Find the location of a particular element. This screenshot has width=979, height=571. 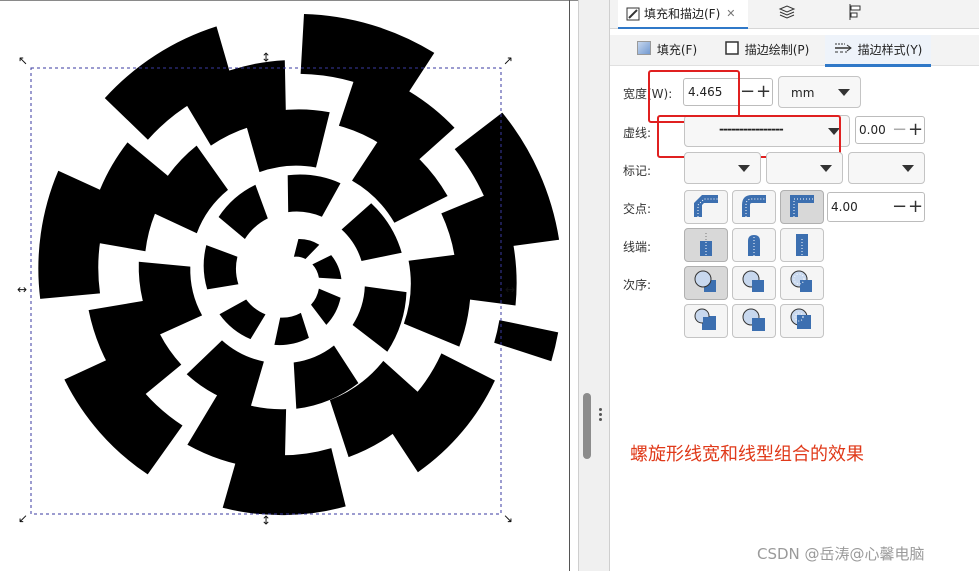

resize-handle-nw-icon: ↖ is located at coordinates (23, 61).